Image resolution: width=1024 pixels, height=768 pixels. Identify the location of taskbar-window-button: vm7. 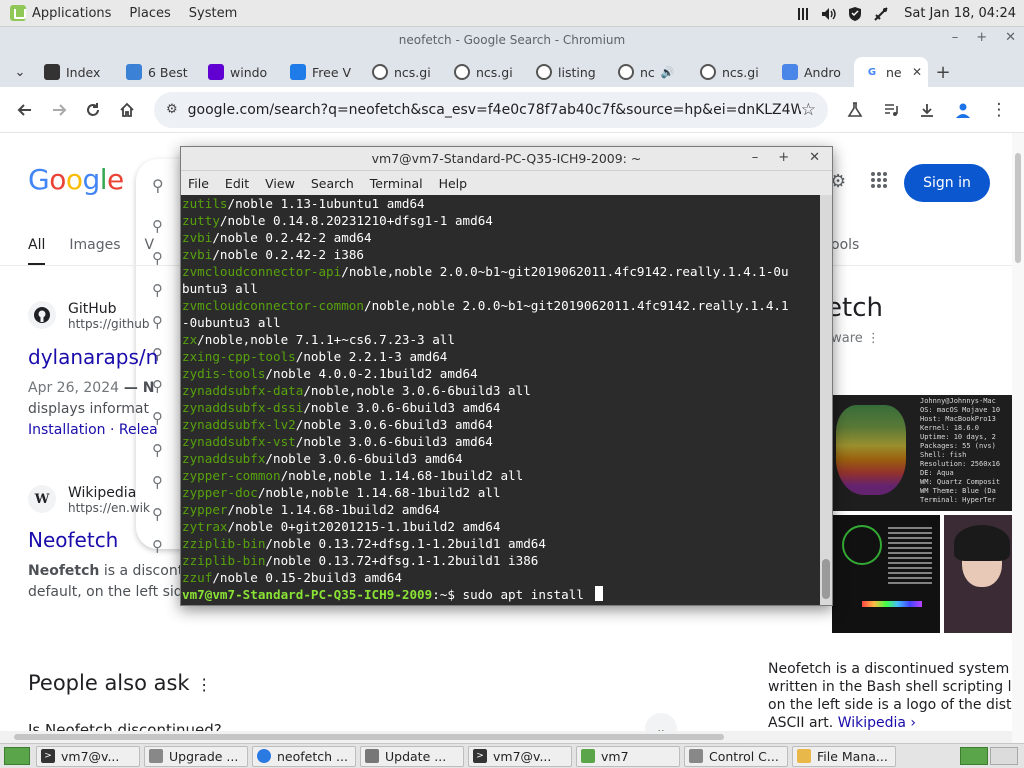
(628, 756).